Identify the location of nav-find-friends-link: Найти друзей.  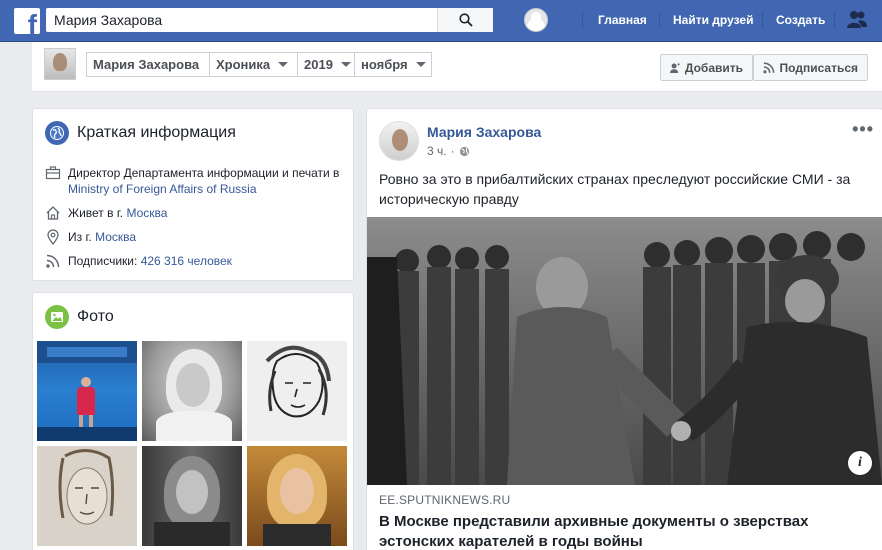
(713, 20).